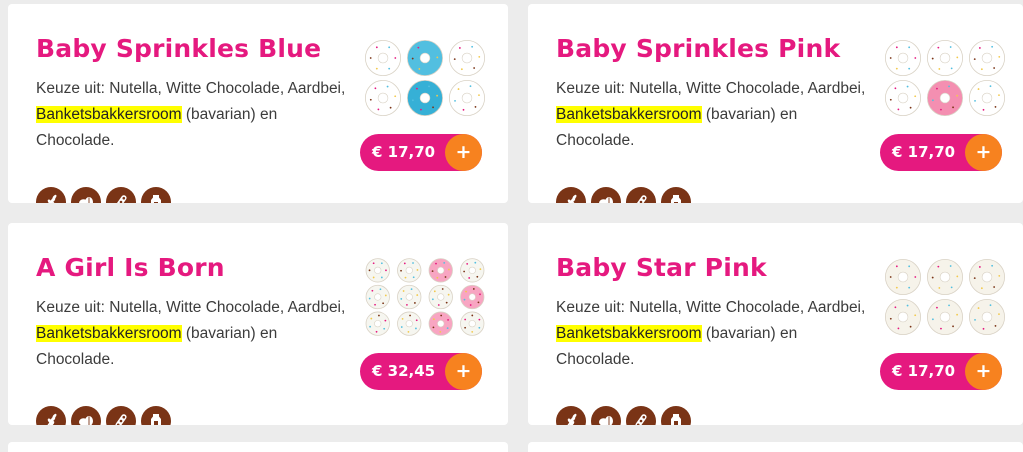 The height and width of the screenshot is (452, 1023). I want to click on price-label: € 32,45, so click(404, 371).